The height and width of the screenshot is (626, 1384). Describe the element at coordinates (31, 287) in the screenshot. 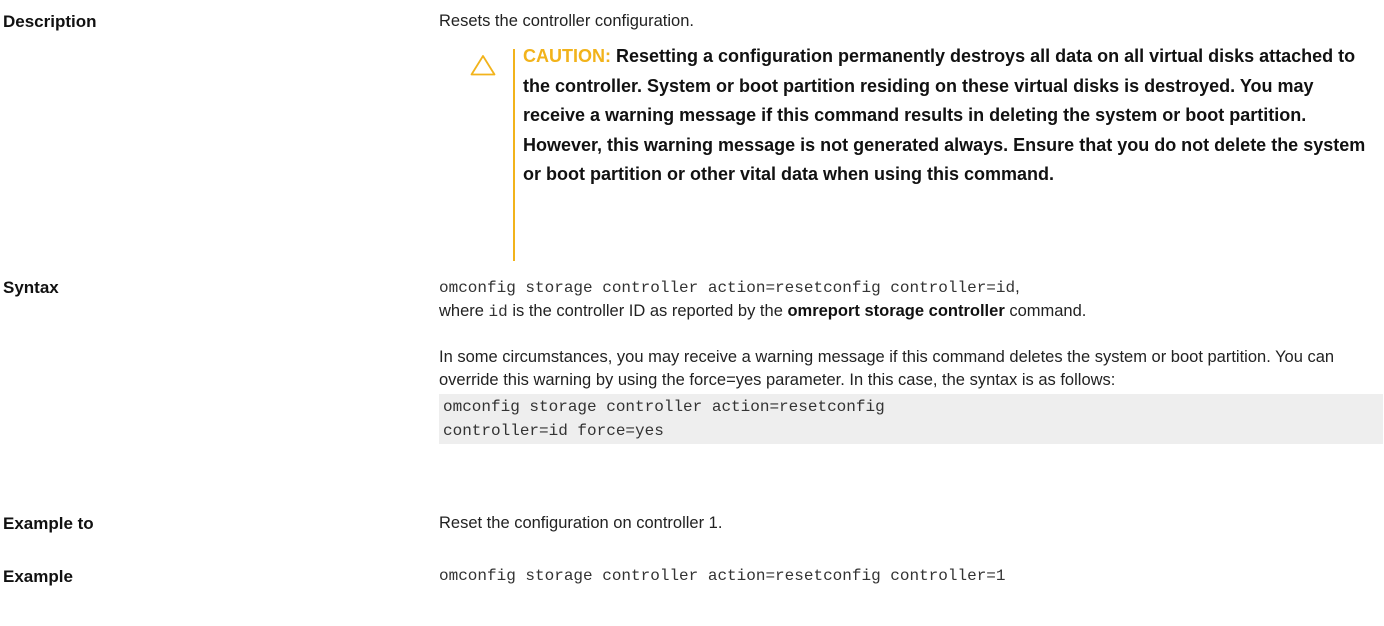

I see `syntax-label: Syntax` at that location.